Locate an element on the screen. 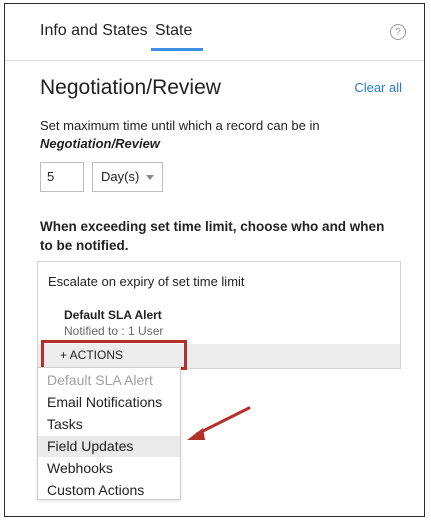 The height and width of the screenshot is (522, 431). add-actions-button: + ACTIONS is located at coordinates (114, 355).